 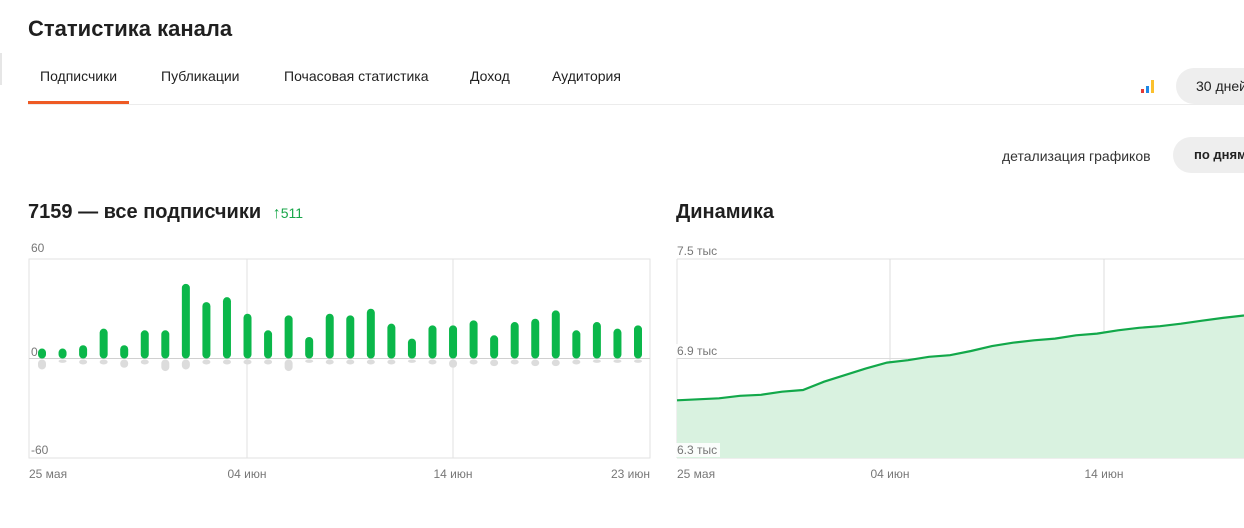 What do you see at coordinates (40, 450) in the screenshot?
I see `y-tick-label: -60` at bounding box center [40, 450].